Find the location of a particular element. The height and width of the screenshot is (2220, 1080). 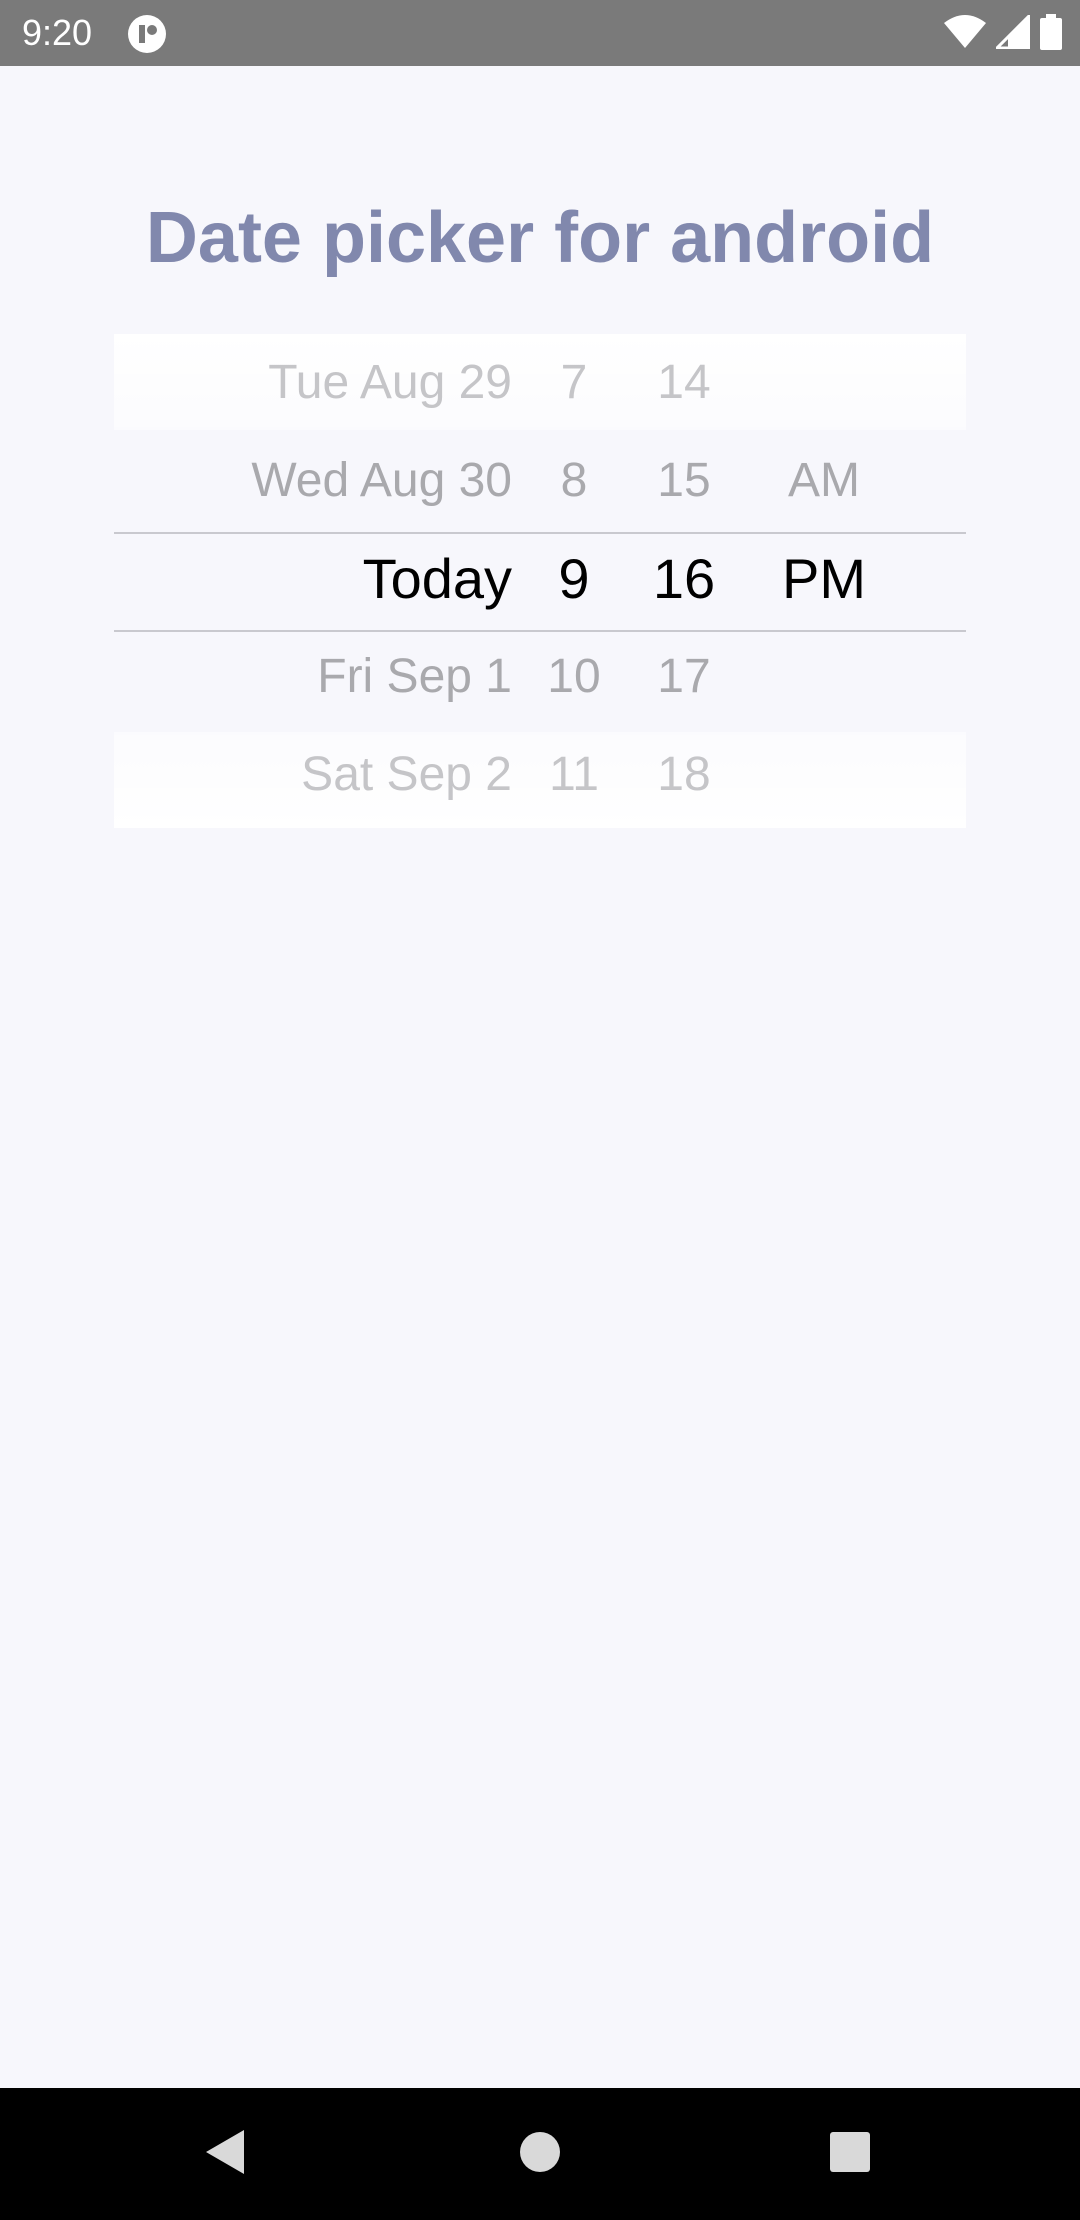

recents-button is located at coordinates (850, 2154).